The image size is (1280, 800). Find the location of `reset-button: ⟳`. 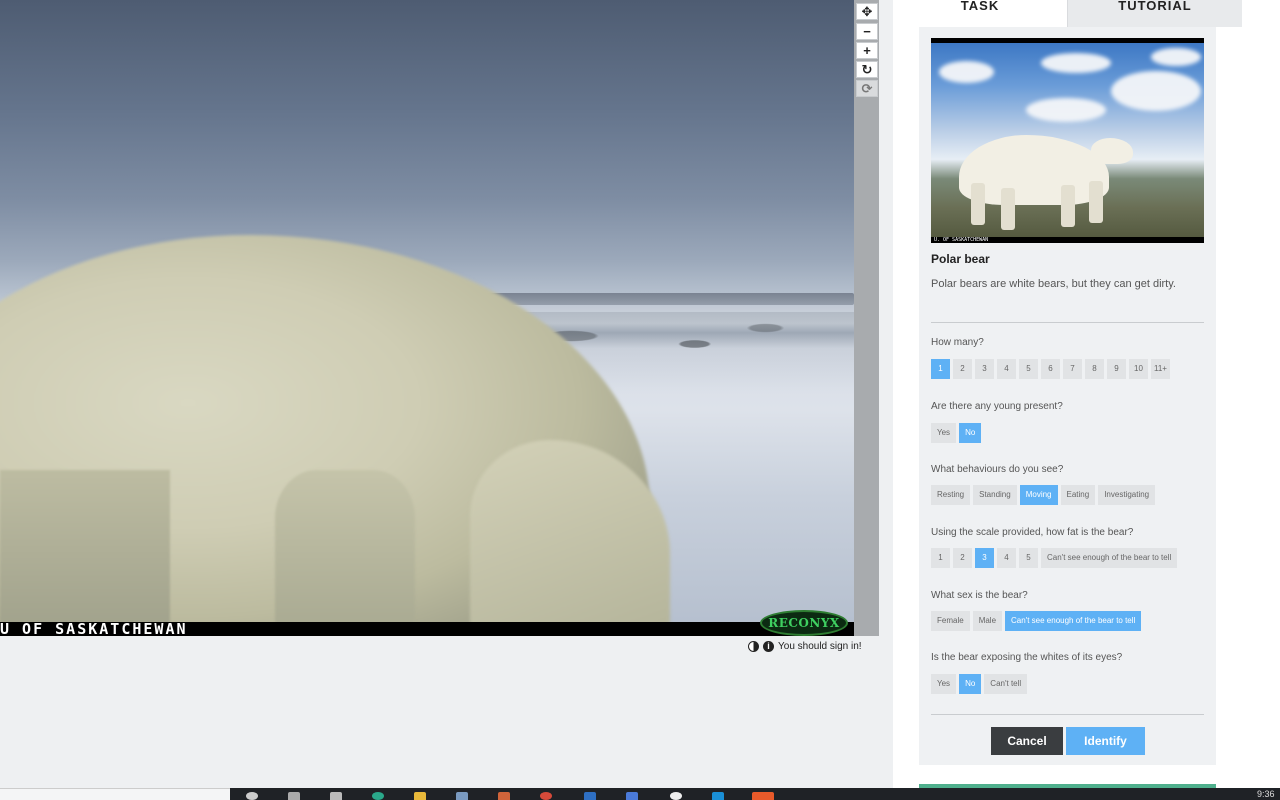

reset-button: ⟳ is located at coordinates (867, 88).